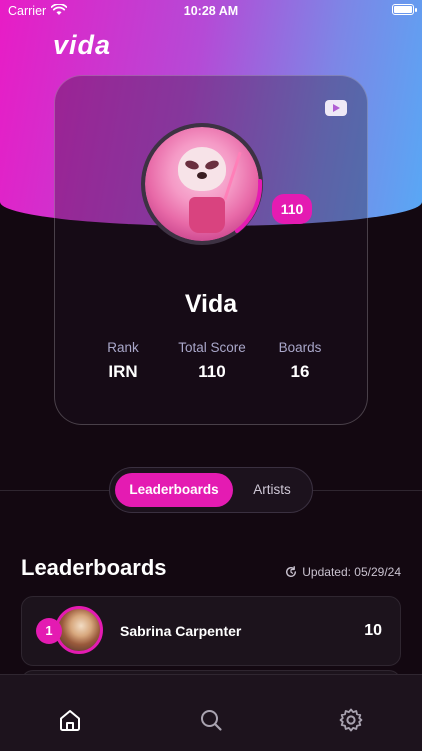  Describe the element at coordinates (336, 108) in the screenshot. I see `youtube-icon` at that location.